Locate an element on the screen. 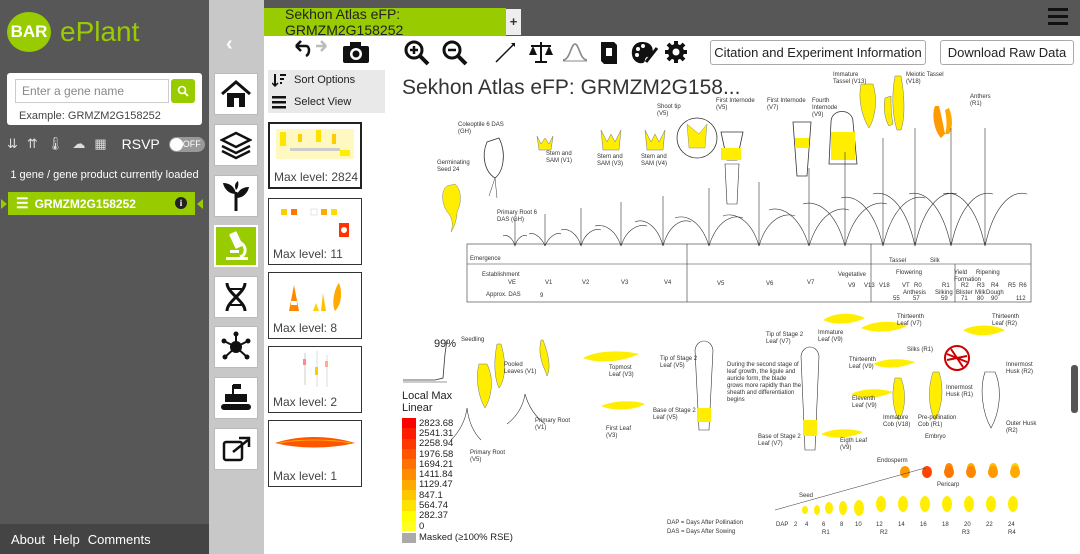  search-button is located at coordinates (183, 91).